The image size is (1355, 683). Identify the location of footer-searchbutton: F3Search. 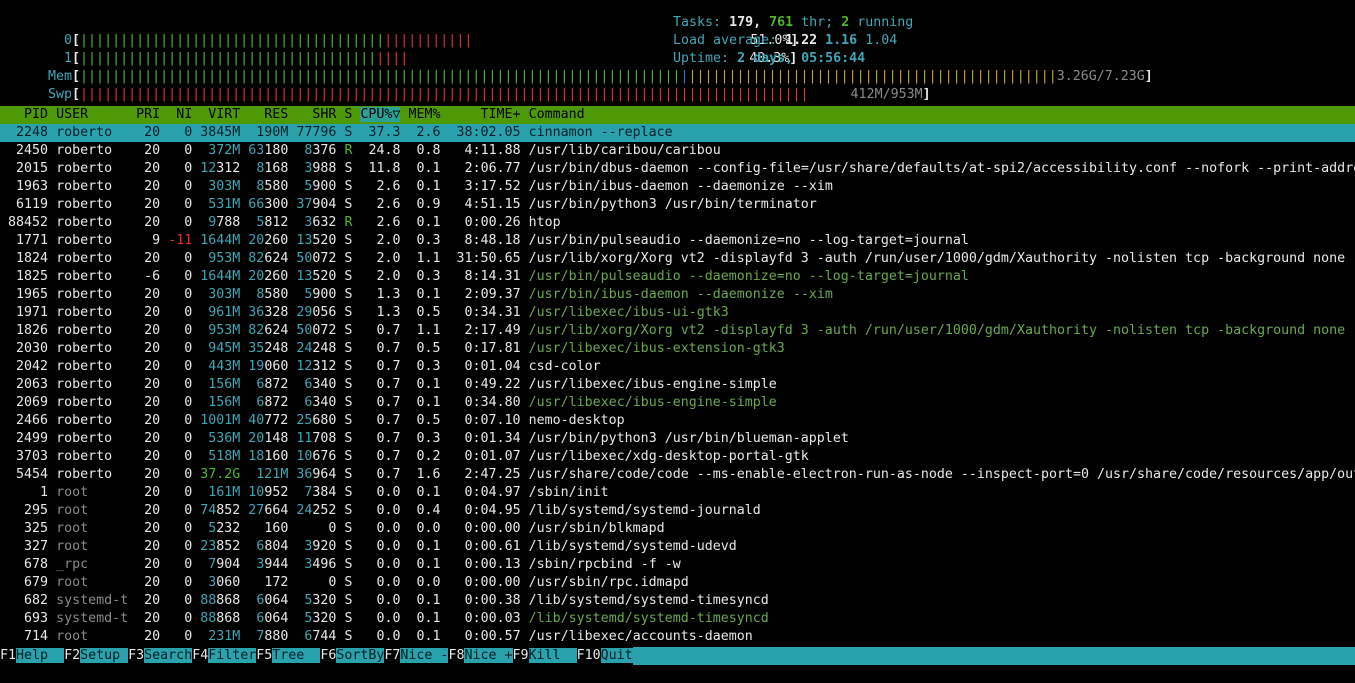
(160, 655).